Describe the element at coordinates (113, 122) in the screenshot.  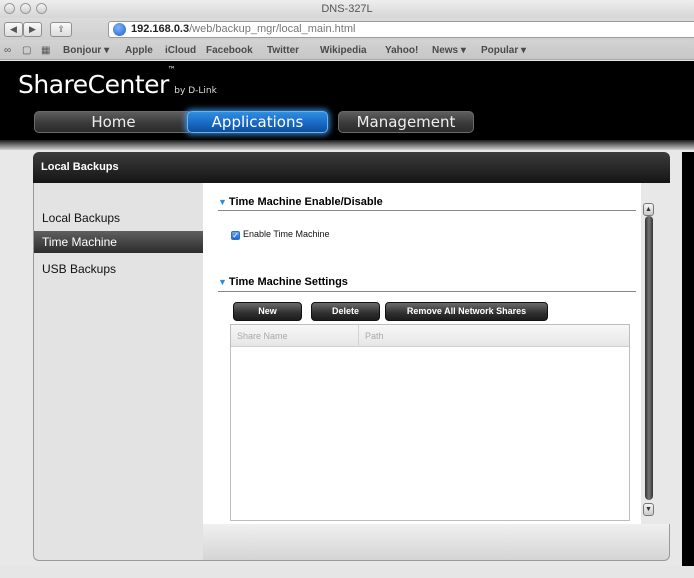
I see `nav-home: Home` at that location.